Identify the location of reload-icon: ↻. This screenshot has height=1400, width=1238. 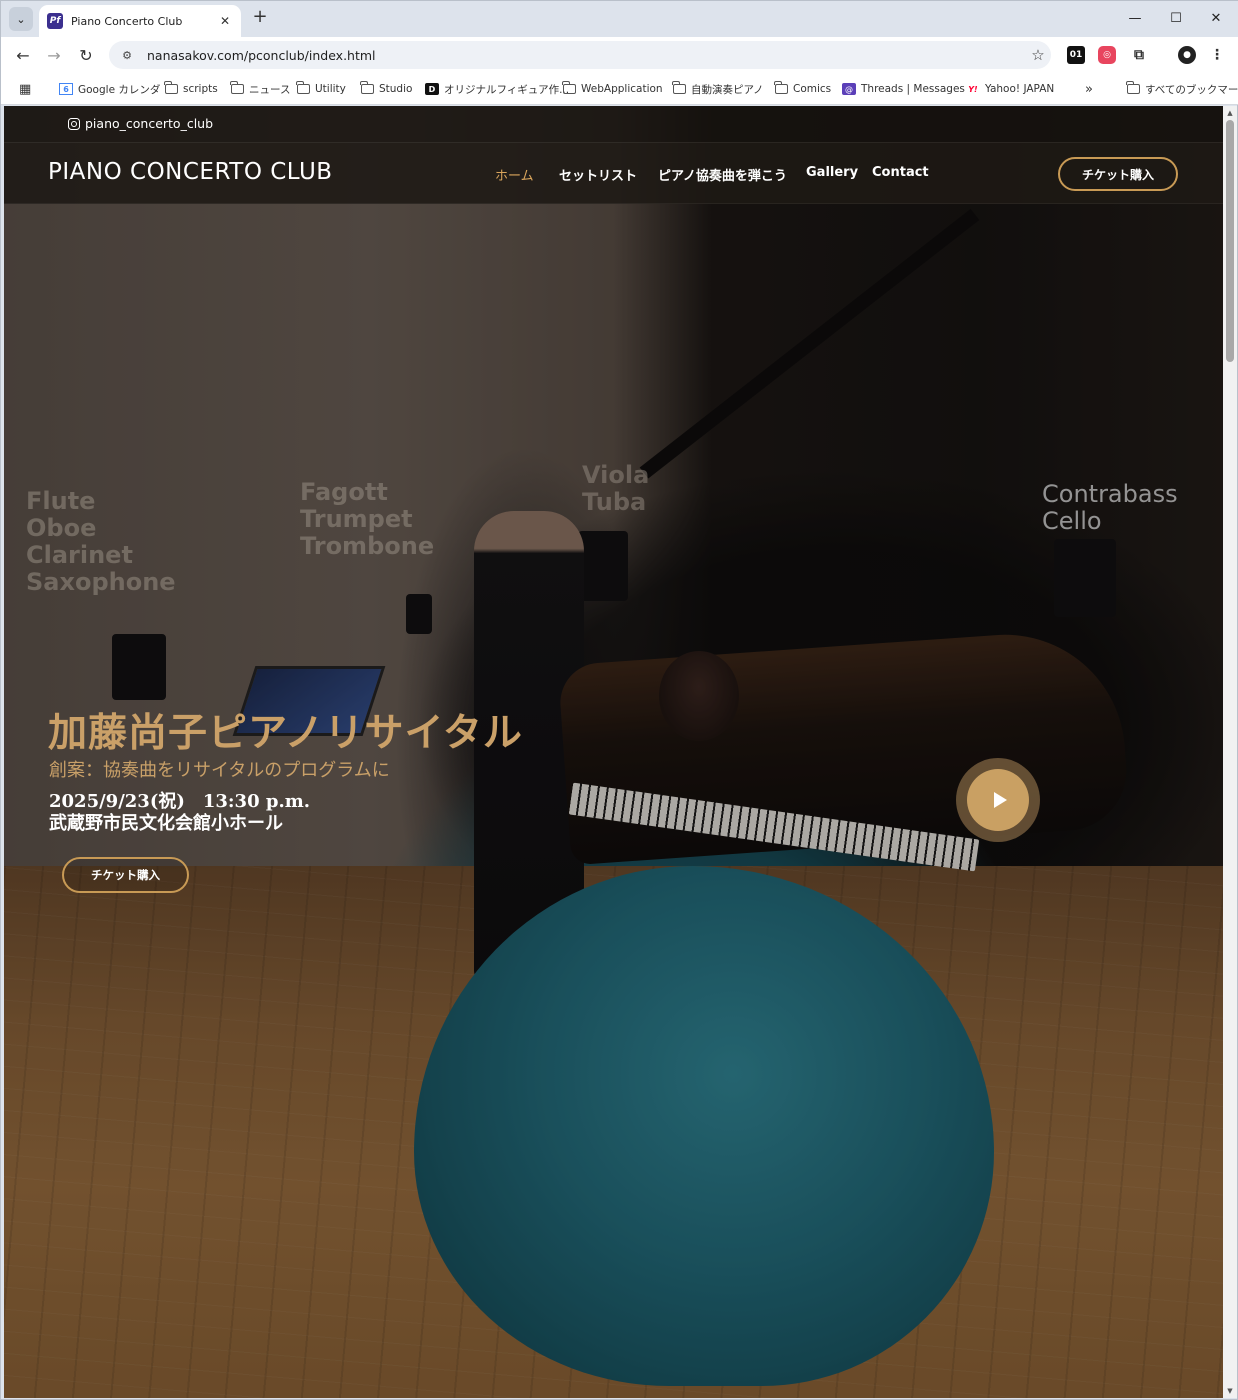
(86, 55).